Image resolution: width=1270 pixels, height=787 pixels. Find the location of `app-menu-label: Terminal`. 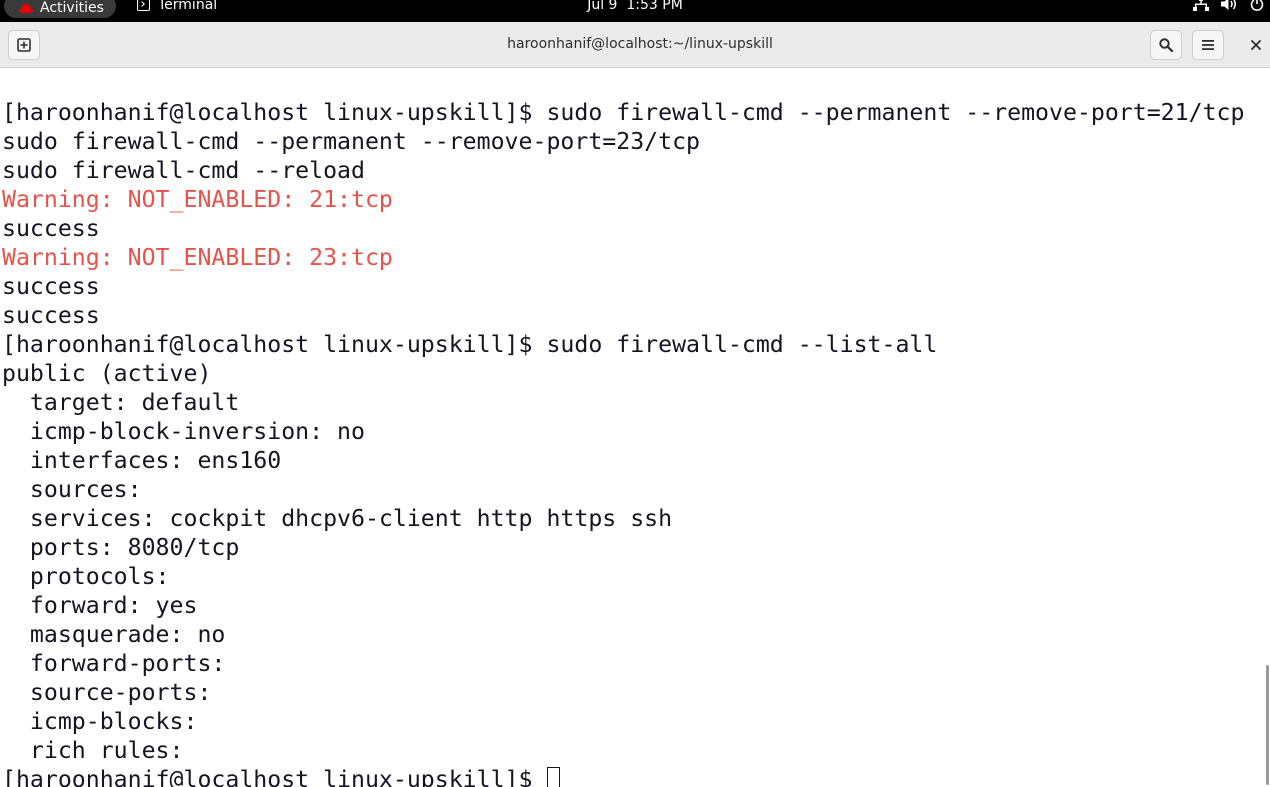

app-menu-label: Terminal is located at coordinates (188, 6).